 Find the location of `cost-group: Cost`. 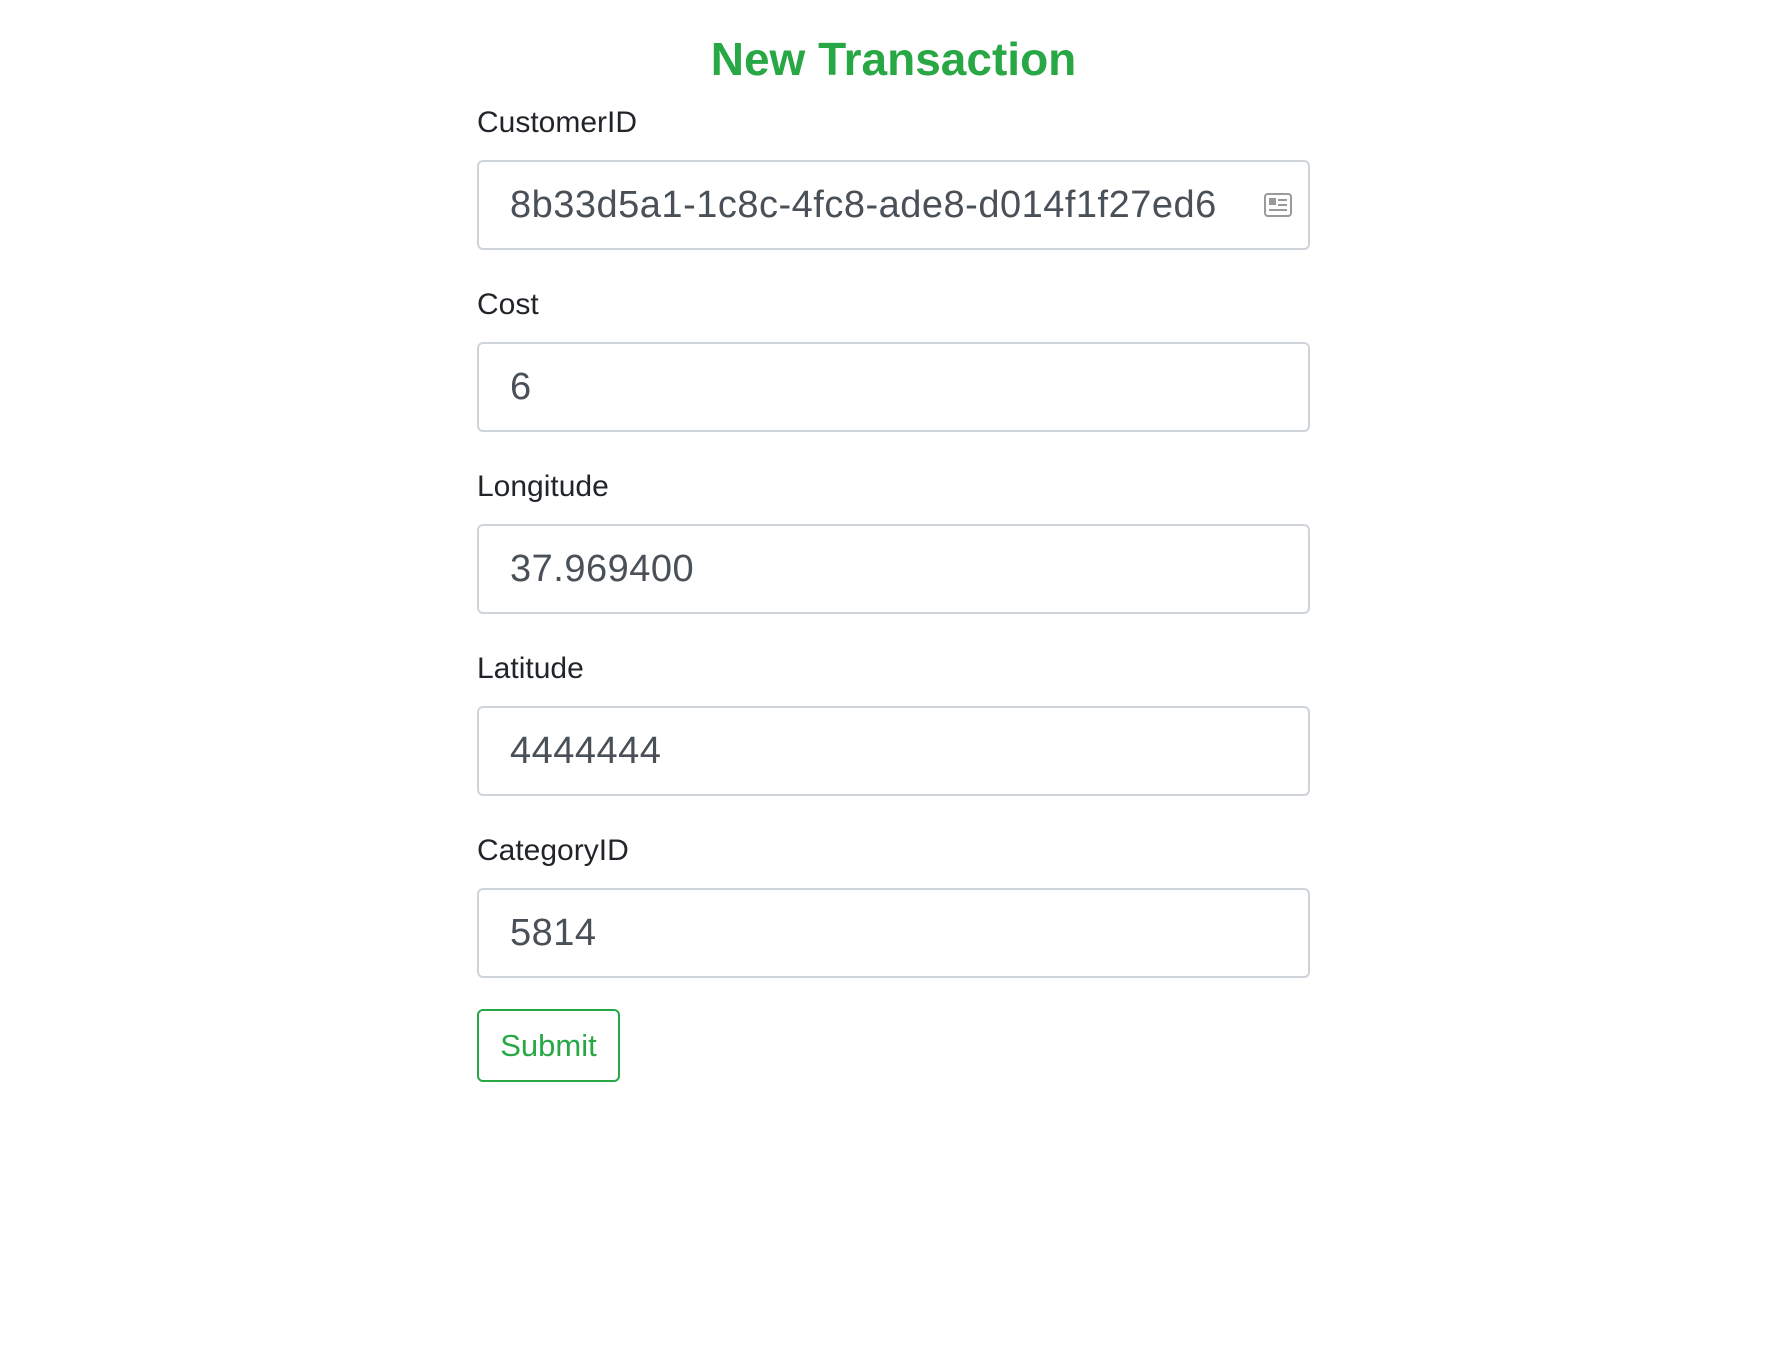

cost-group: Cost is located at coordinates (893, 359).